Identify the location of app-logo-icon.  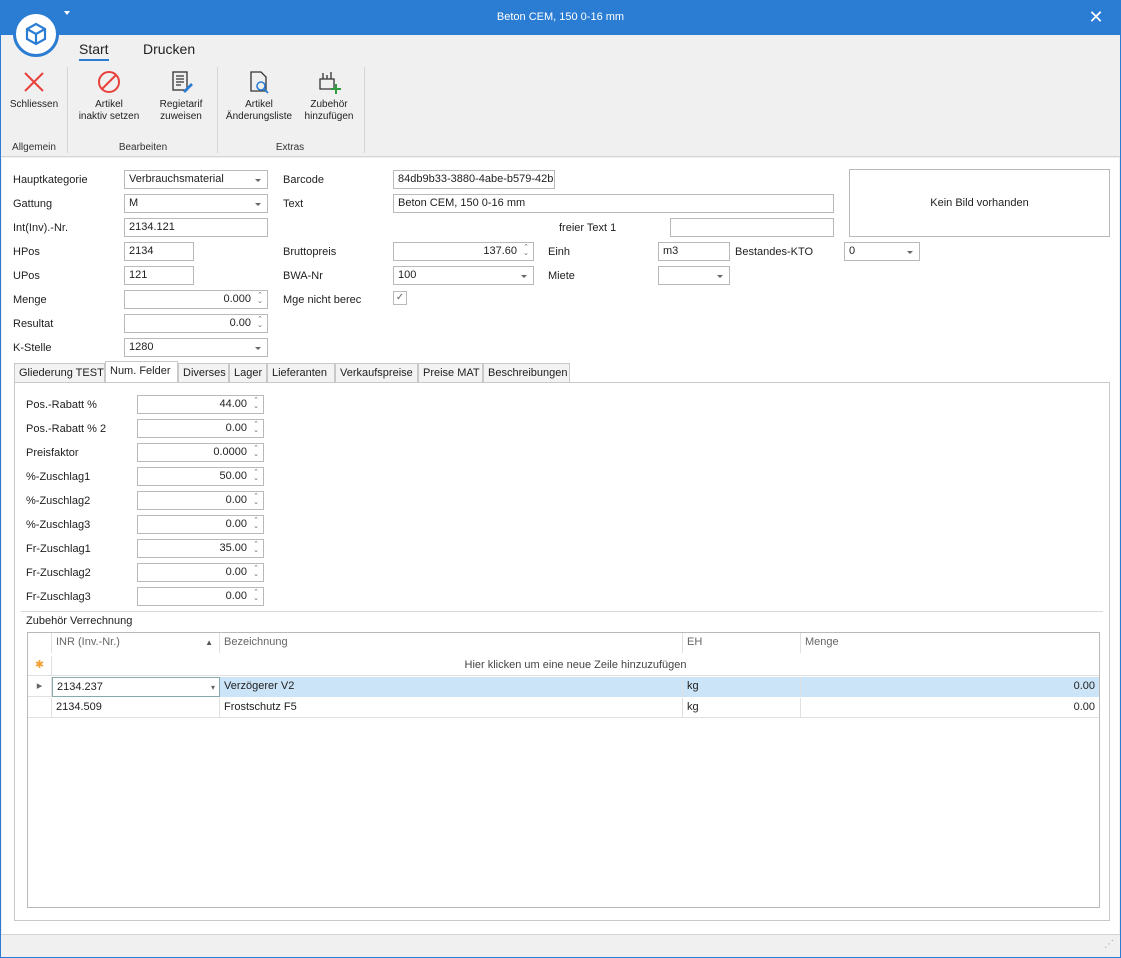
(36, 34).